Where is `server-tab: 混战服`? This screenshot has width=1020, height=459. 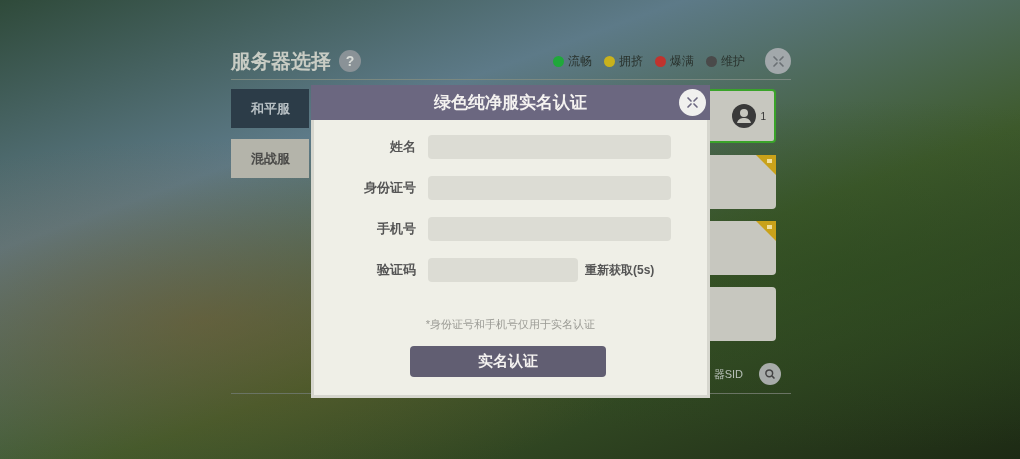
server-tab: 混战服 is located at coordinates (270, 158).